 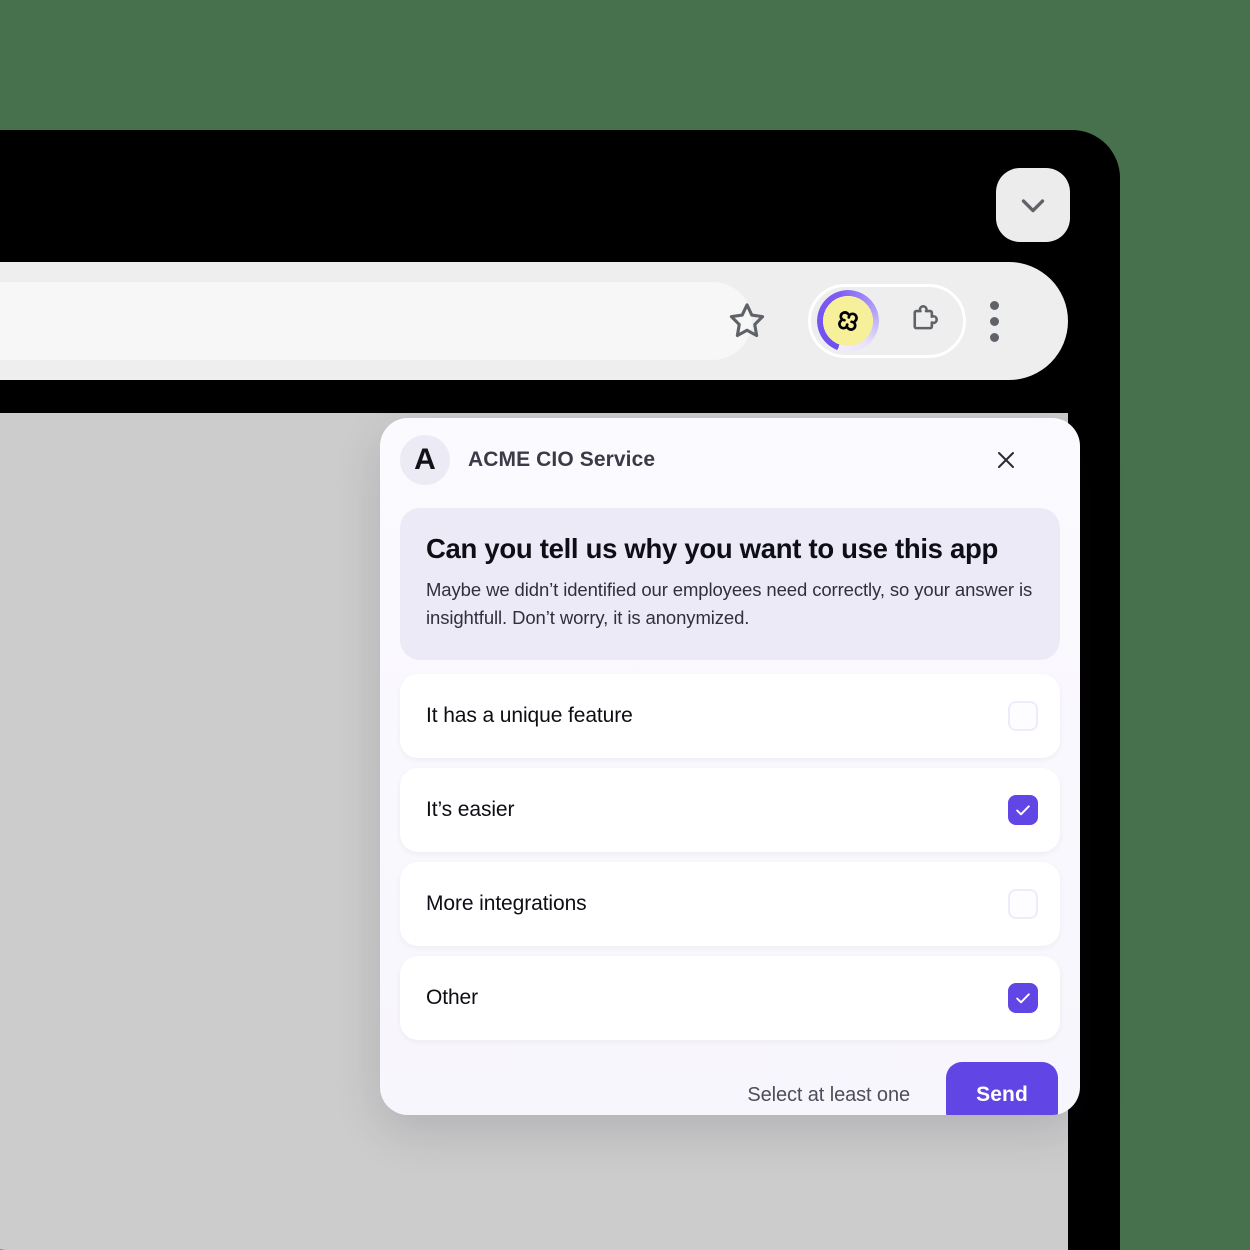 I want to click on extensions-group, so click(x=887, y=321).